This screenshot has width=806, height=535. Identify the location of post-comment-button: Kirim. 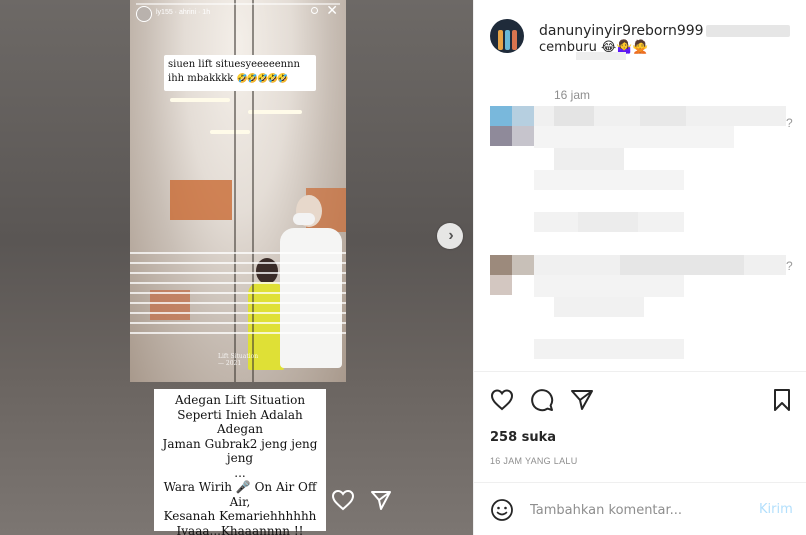
(776, 509).